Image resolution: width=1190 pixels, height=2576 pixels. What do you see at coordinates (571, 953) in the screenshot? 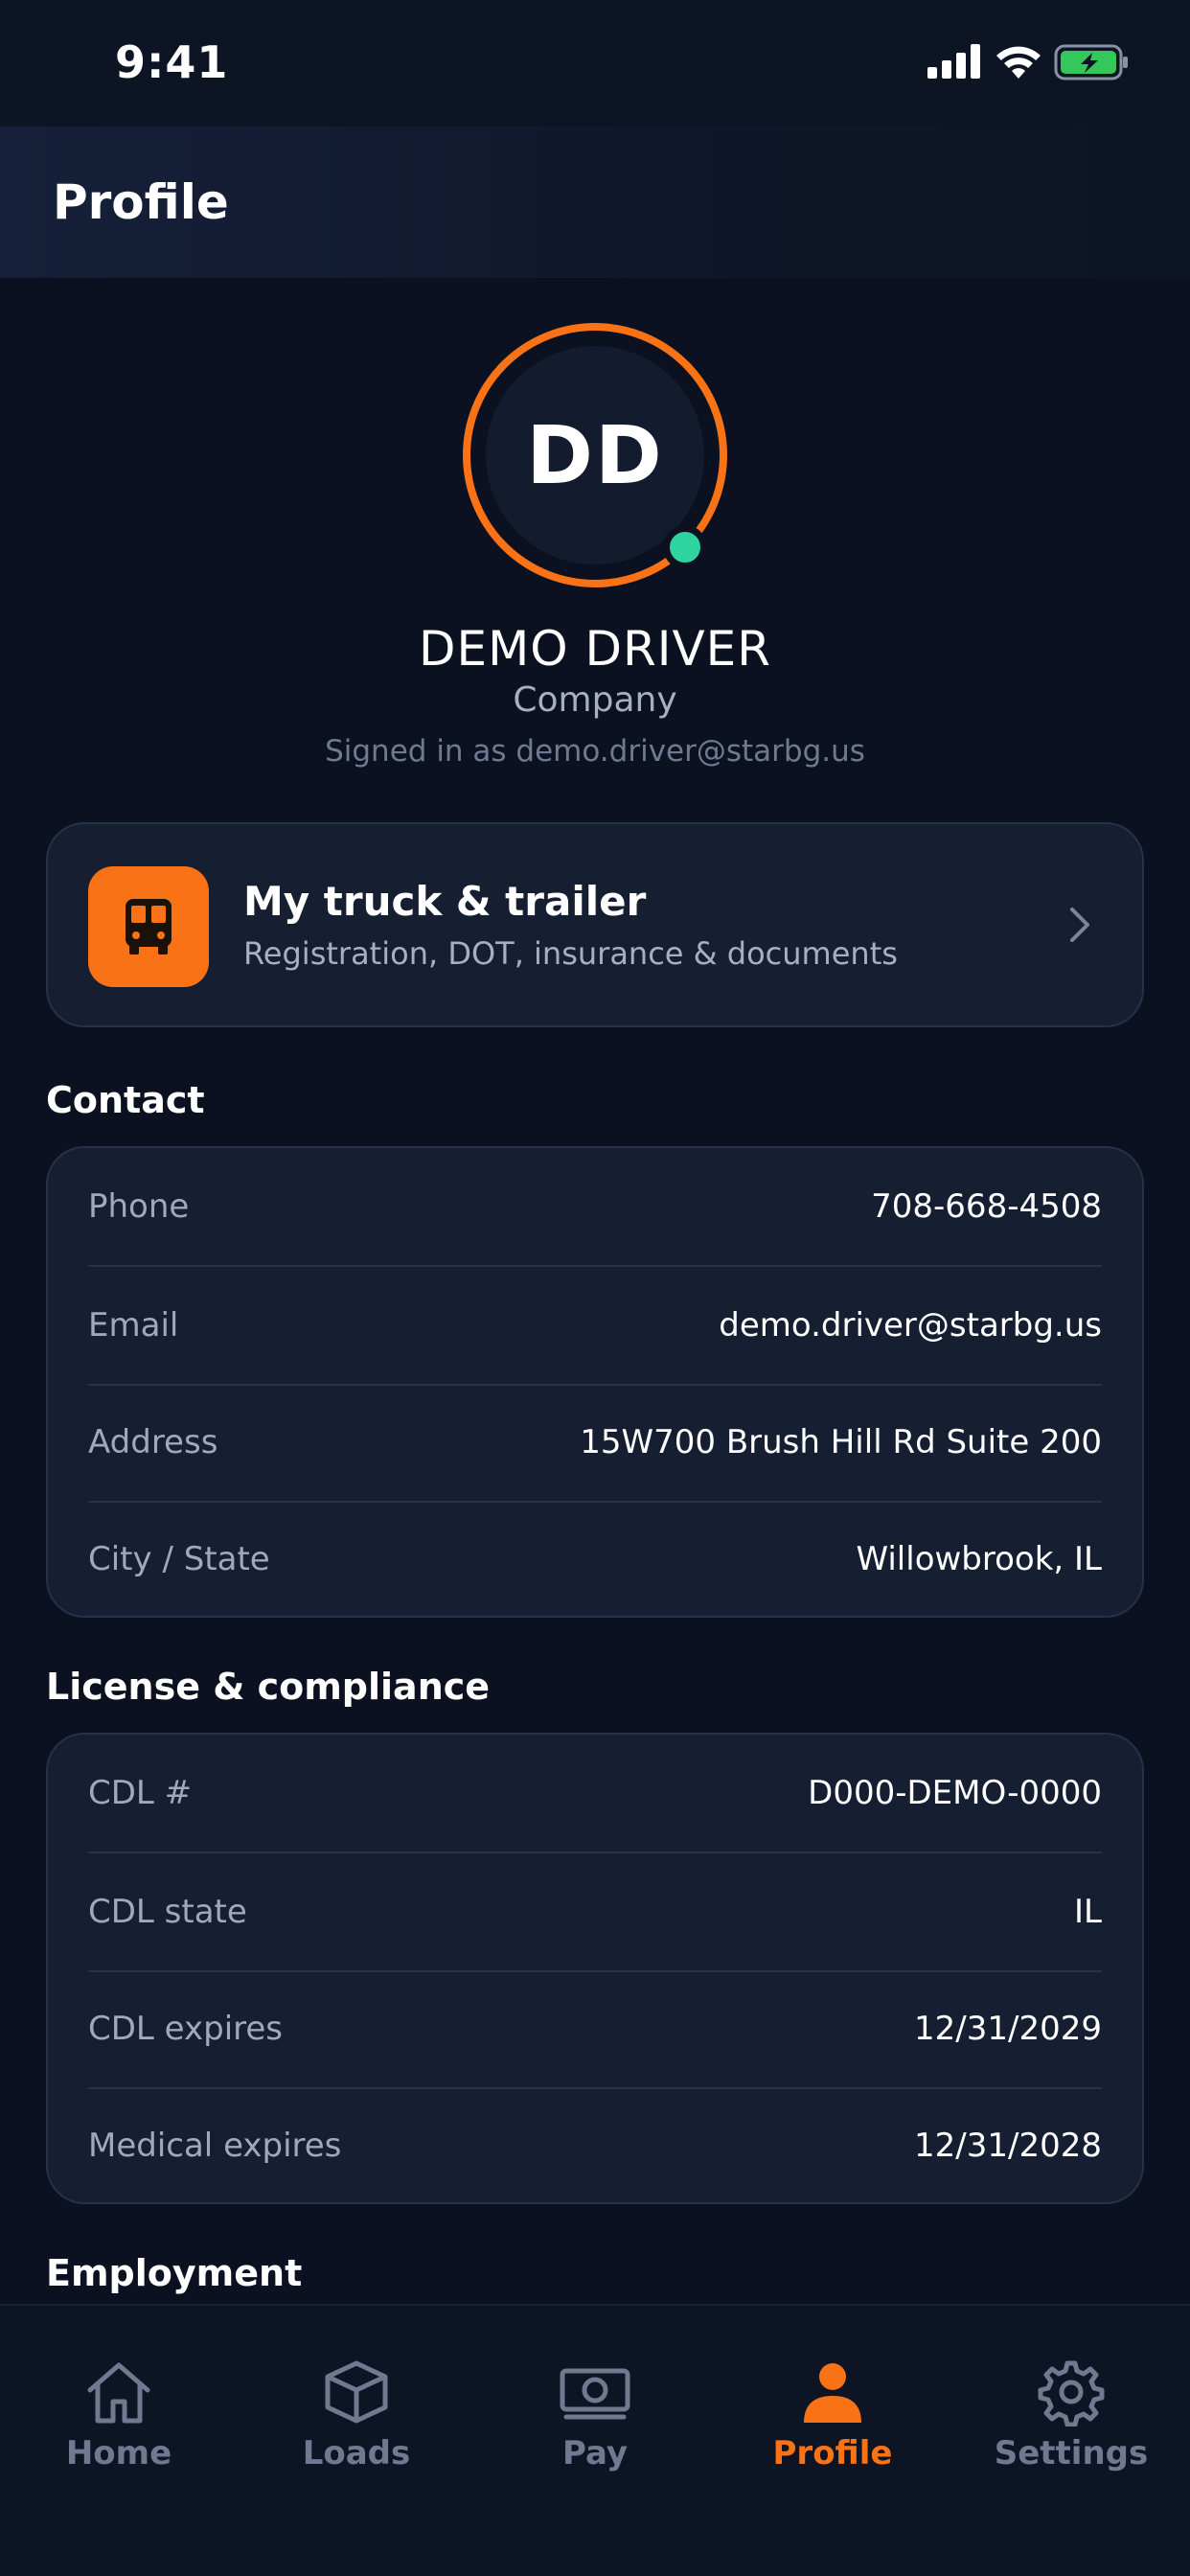
I see `truck-card-subtitle: Registration, DOT, insurance & documents` at bounding box center [571, 953].